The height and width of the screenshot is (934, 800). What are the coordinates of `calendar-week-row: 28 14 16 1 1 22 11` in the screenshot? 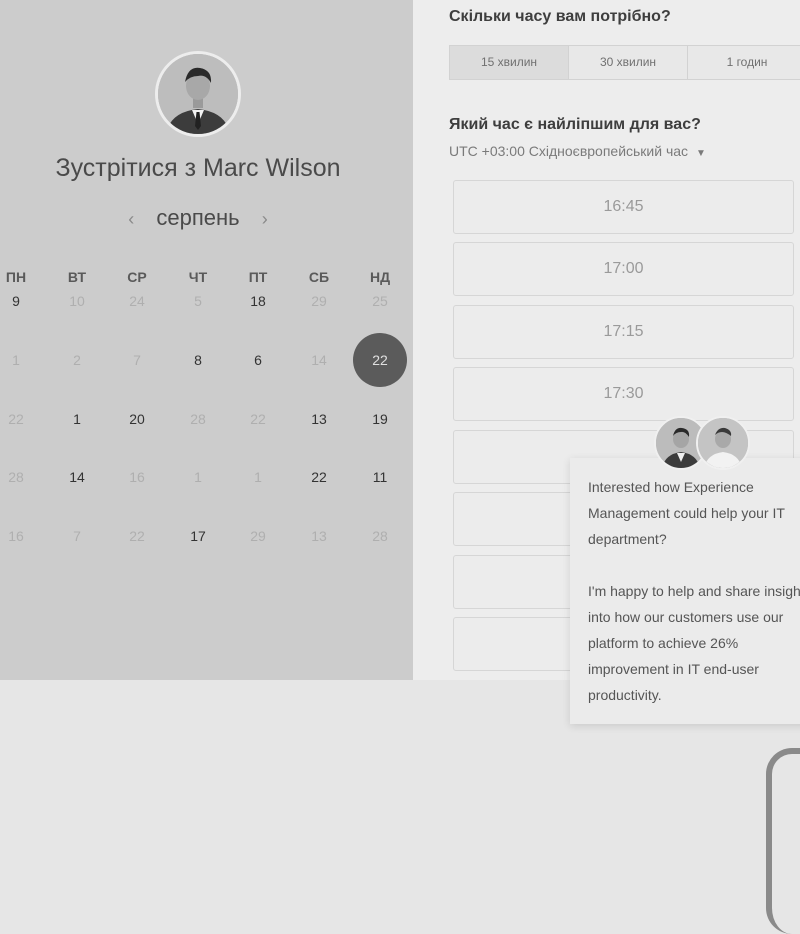 It's located at (206, 482).